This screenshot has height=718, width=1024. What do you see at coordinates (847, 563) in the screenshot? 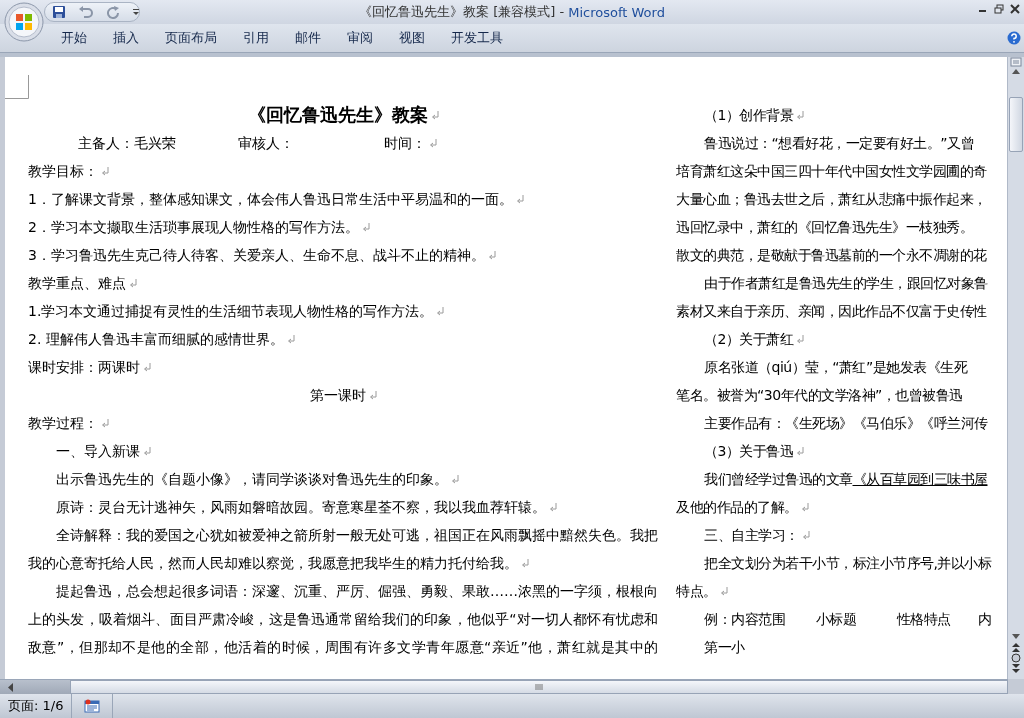
I see `document-text: 把全文划分为若干小节，标注小节序号,并以小标` at bounding box center [847, 563].